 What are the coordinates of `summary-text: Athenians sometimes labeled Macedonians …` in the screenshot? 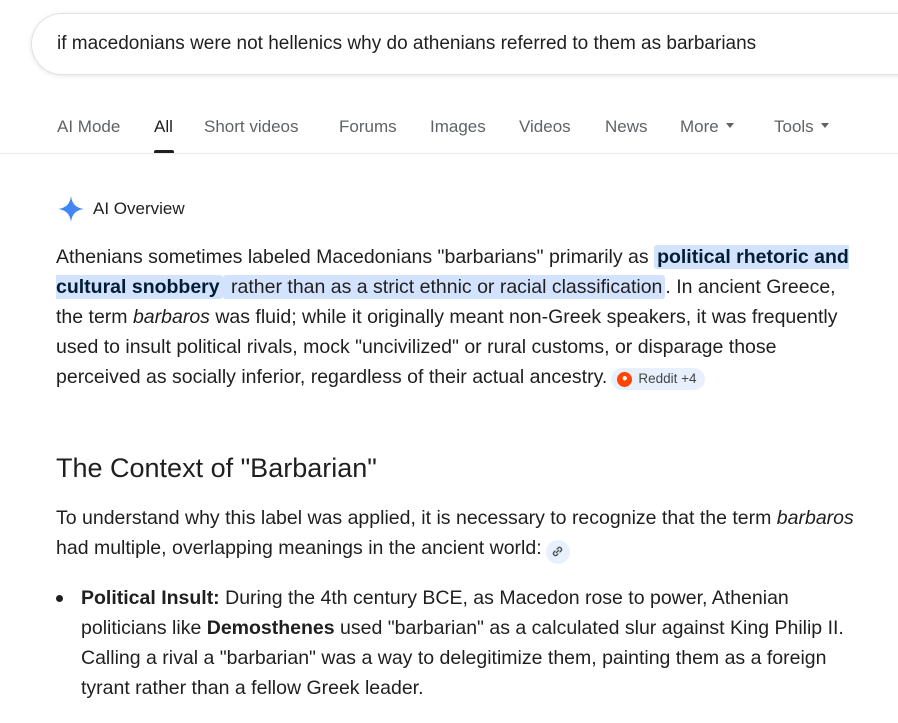 It's located at (355, 257).